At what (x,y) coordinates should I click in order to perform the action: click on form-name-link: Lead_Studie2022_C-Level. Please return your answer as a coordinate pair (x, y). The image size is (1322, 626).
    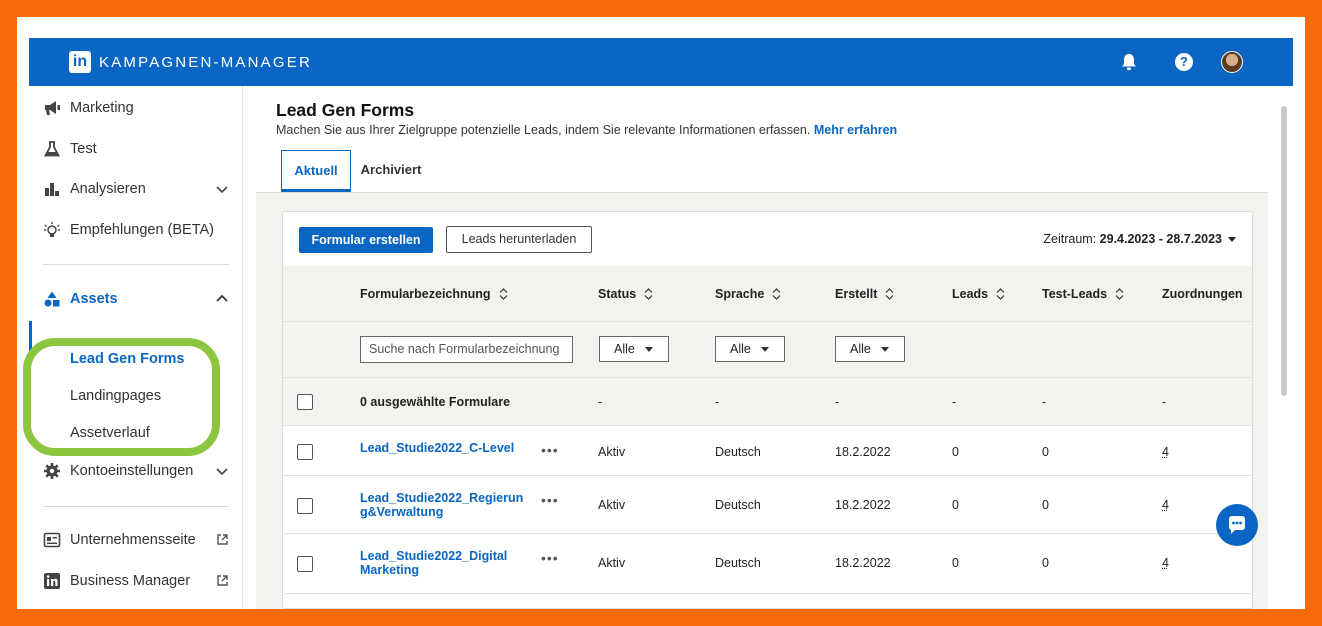
    Looking at the image, I should click on (437, 448).